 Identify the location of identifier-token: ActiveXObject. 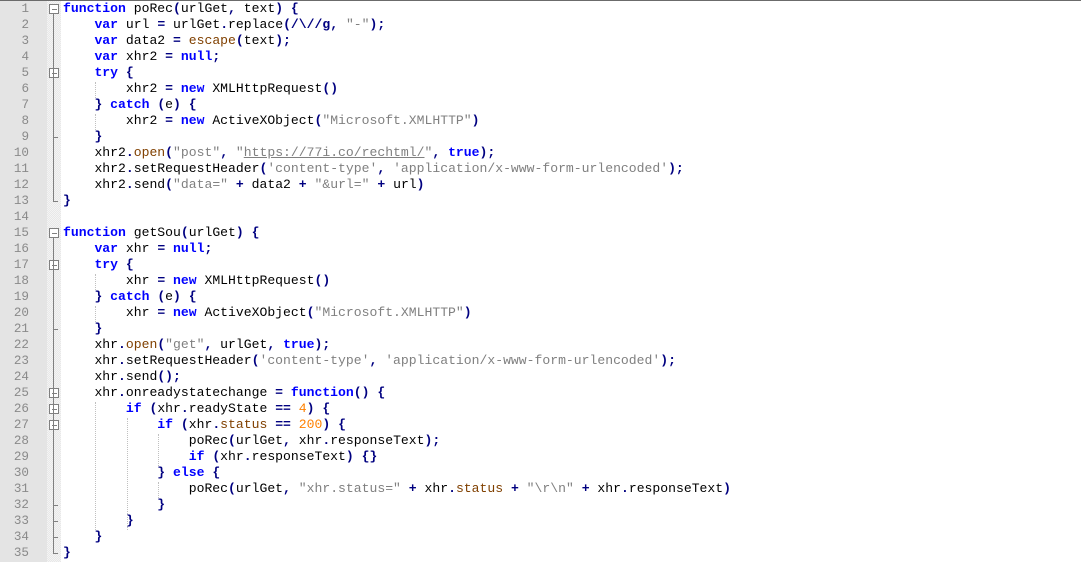
(251, 312).